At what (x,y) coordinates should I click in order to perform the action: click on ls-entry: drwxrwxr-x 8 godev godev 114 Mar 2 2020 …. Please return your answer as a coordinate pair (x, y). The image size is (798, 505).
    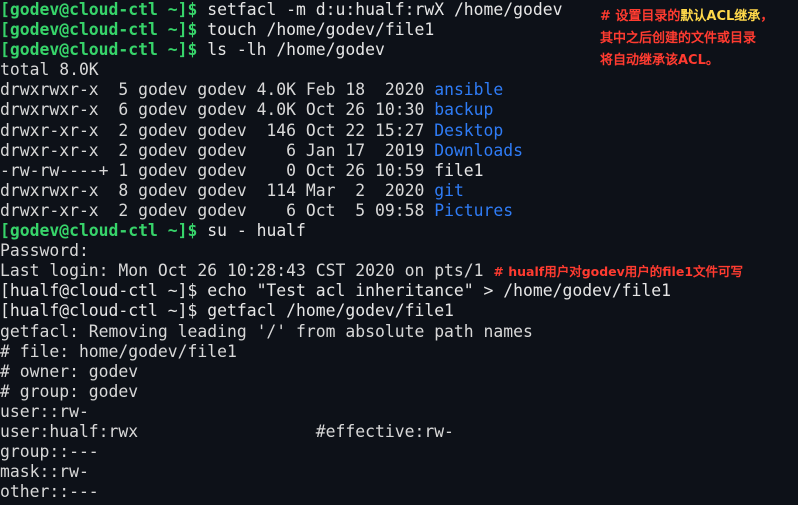
    Looking at the image, I should click on (399, 191).